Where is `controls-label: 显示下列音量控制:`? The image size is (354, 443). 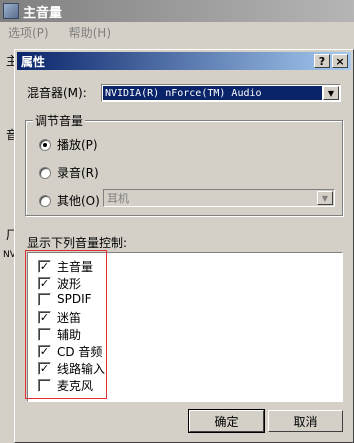
controls-label: 显示下列音量控制: is located at coordinates (77, 243).